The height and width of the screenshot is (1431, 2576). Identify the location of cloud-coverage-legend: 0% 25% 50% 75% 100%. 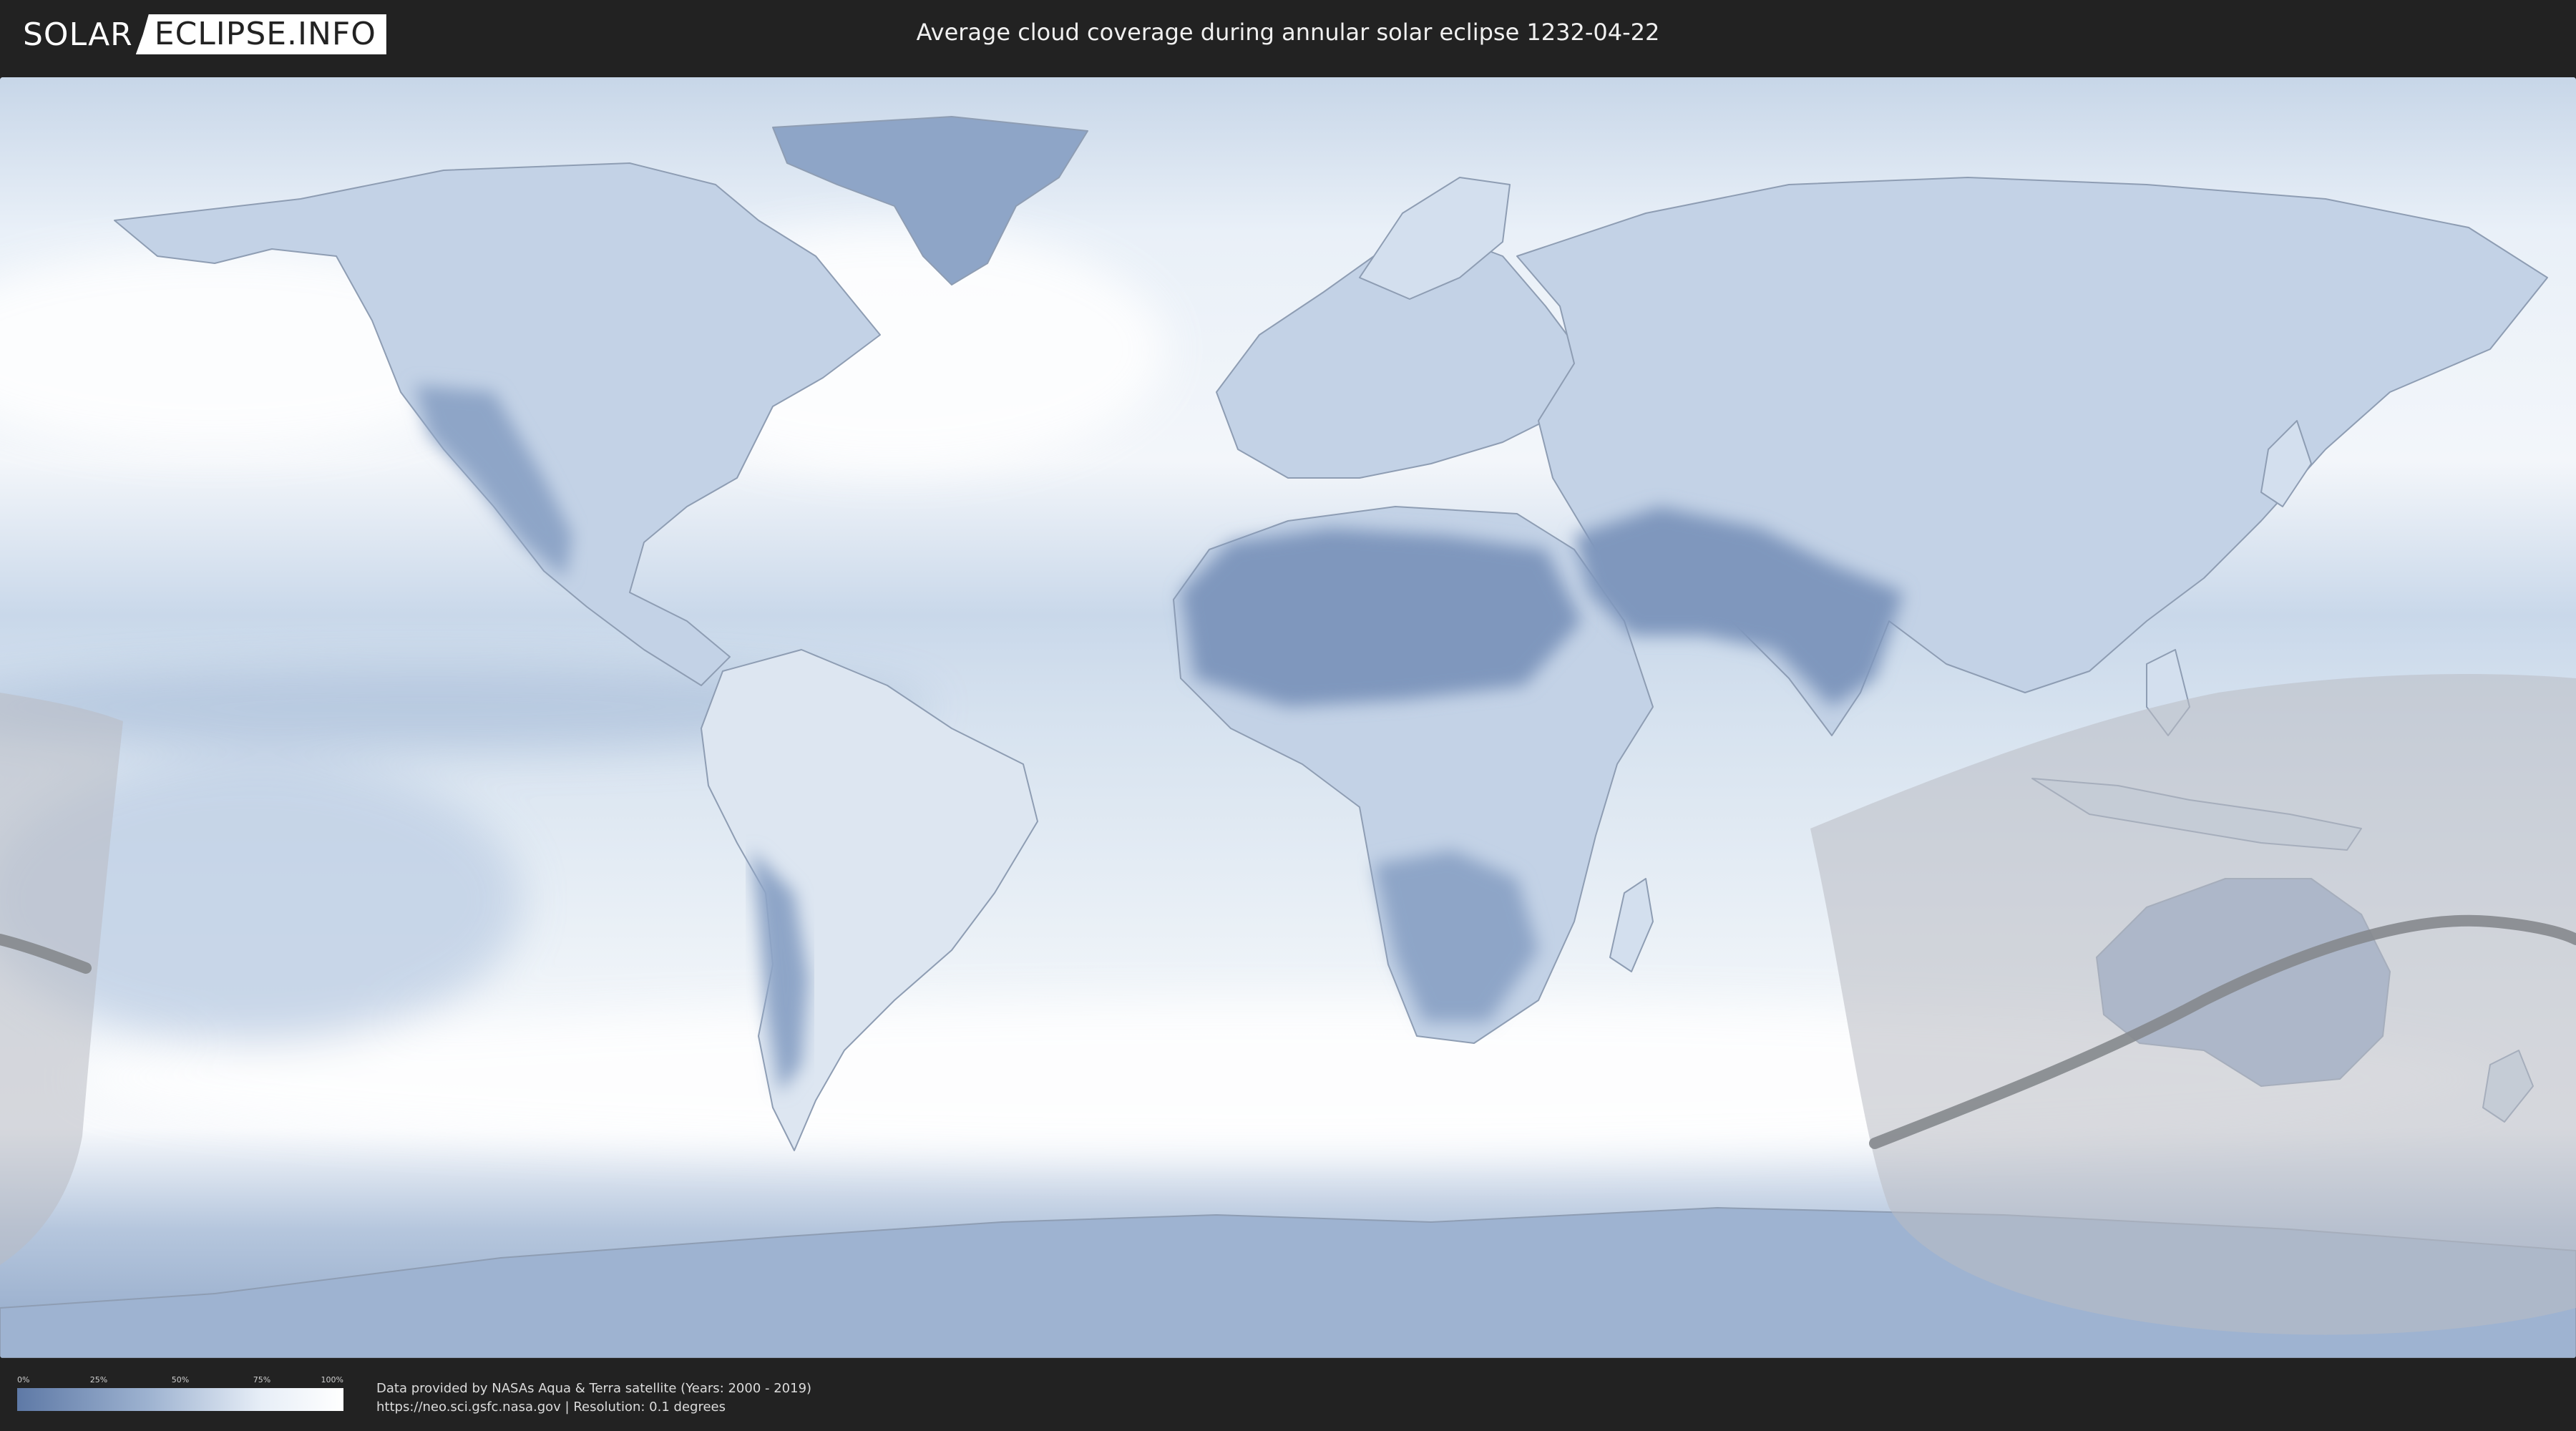
(180, 1396).